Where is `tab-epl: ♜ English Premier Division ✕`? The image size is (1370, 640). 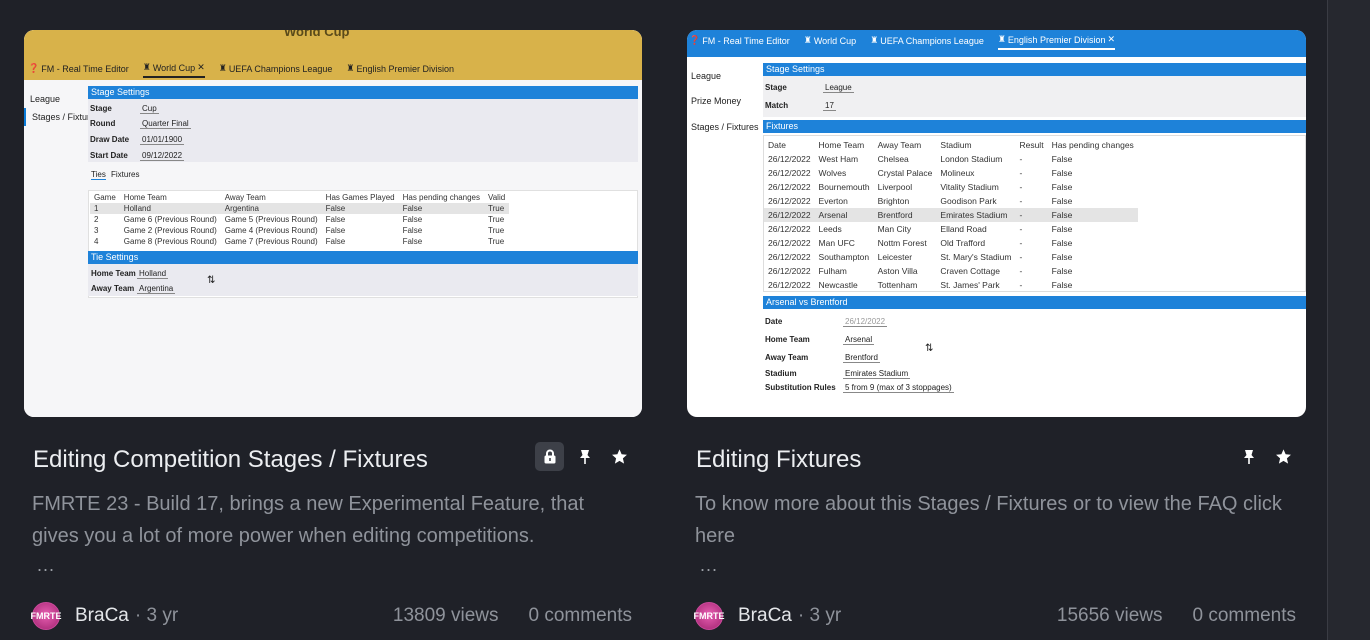
tab-epl: ♜ English Premier Division ✕ is located at coordinates (1056, 42).